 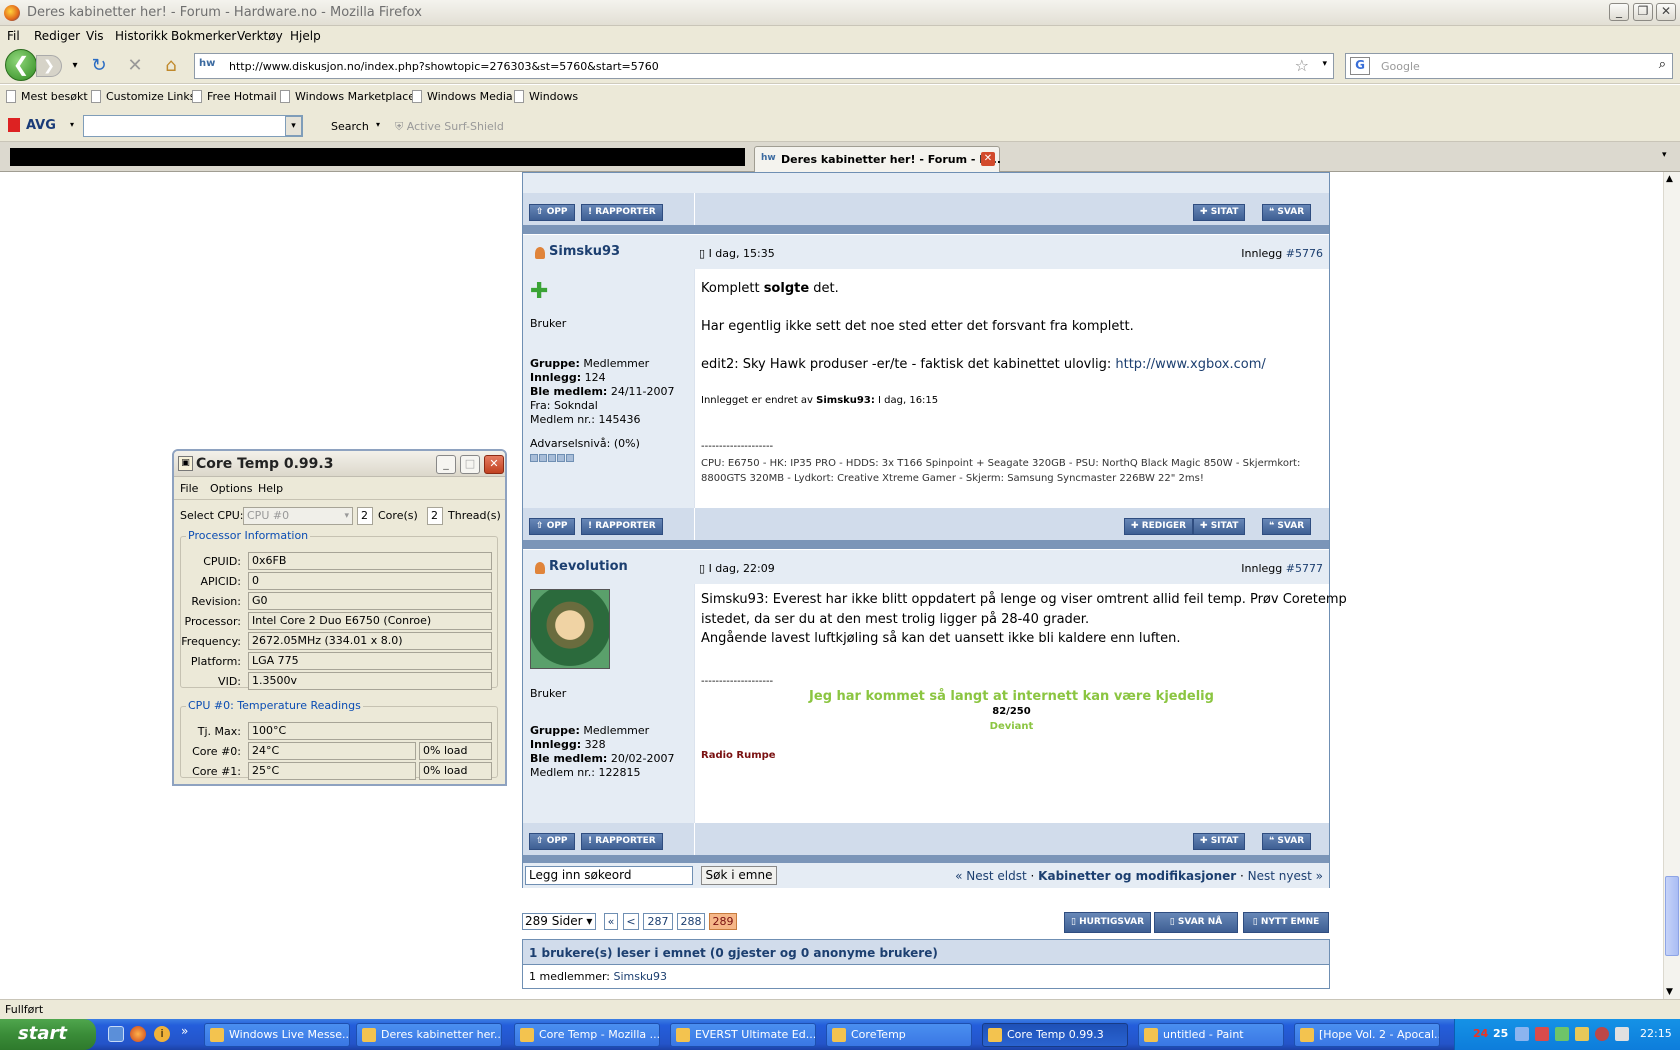 I want to click on first-page-link: «, so click(x=611, y=921).